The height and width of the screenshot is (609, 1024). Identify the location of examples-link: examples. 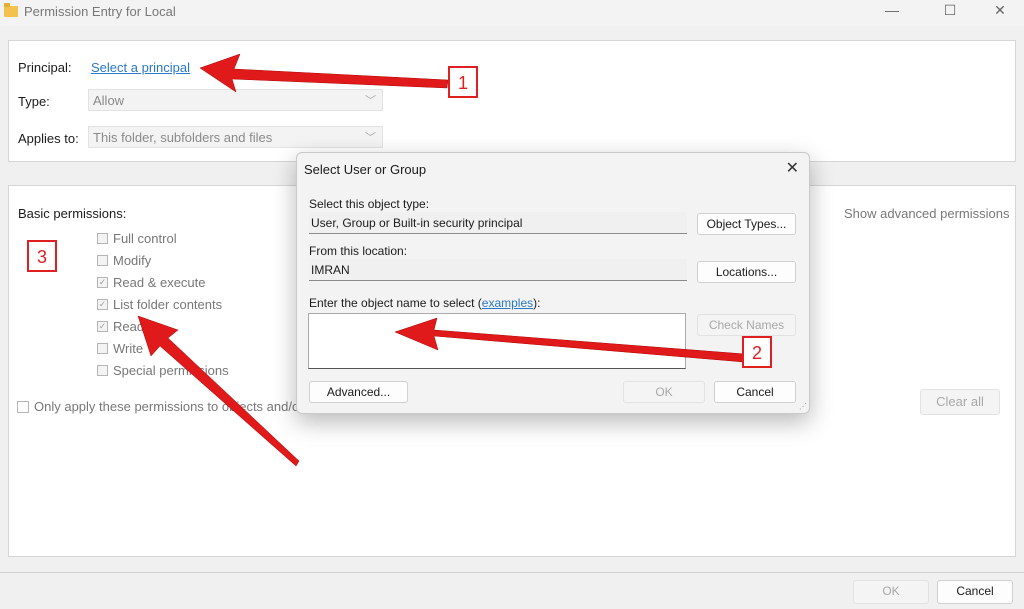
(507, 303).